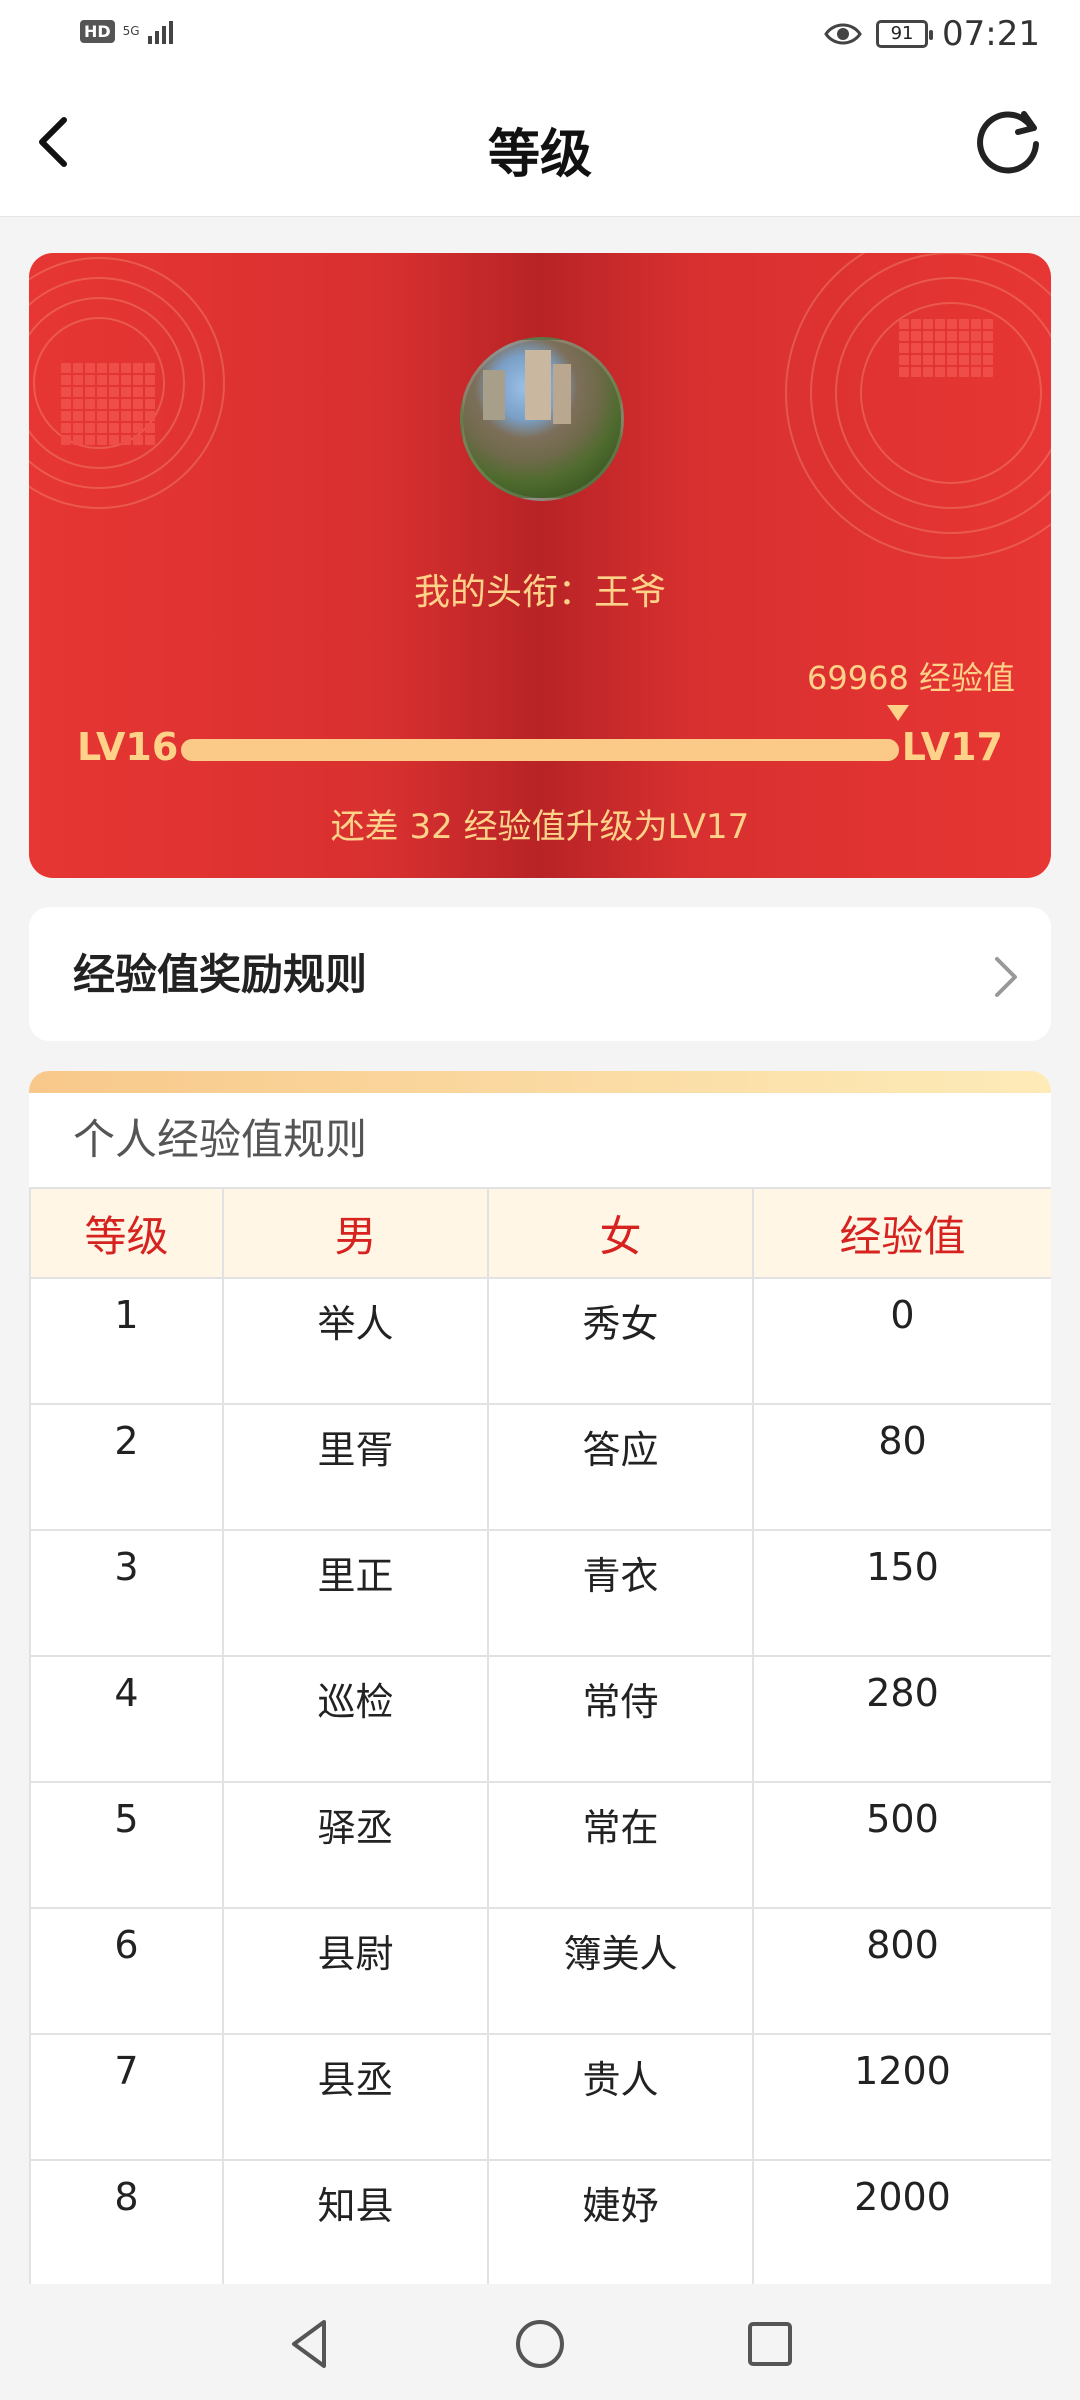  Describe the element at coordinates (843, 34) in the screenshot. I see `eye-comfort-icon` at that location.